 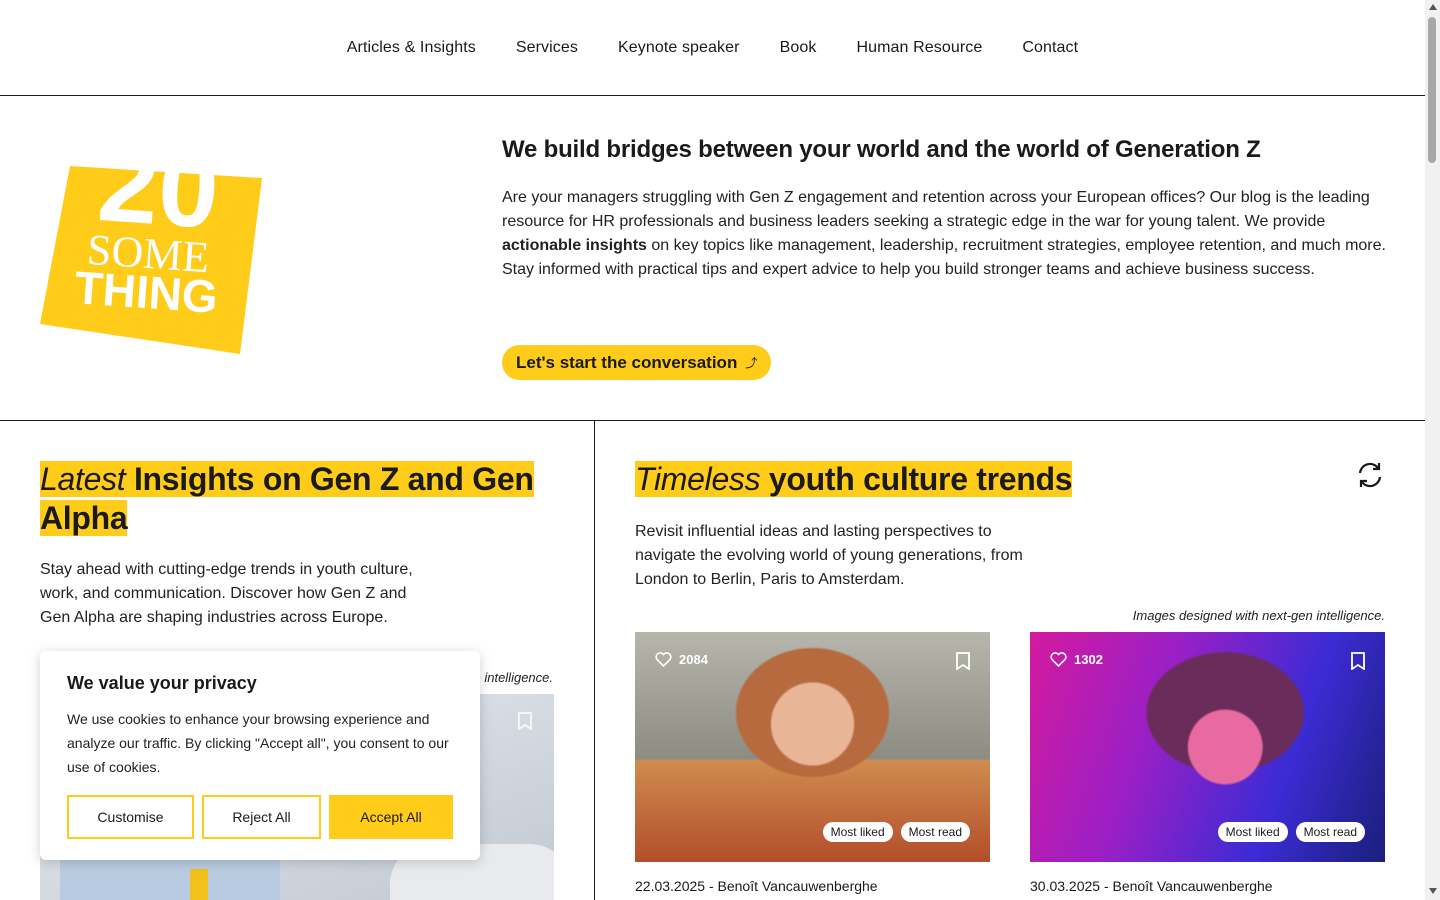 I want to click on reject-all-button: Reject All, so click(x=261, y=817).